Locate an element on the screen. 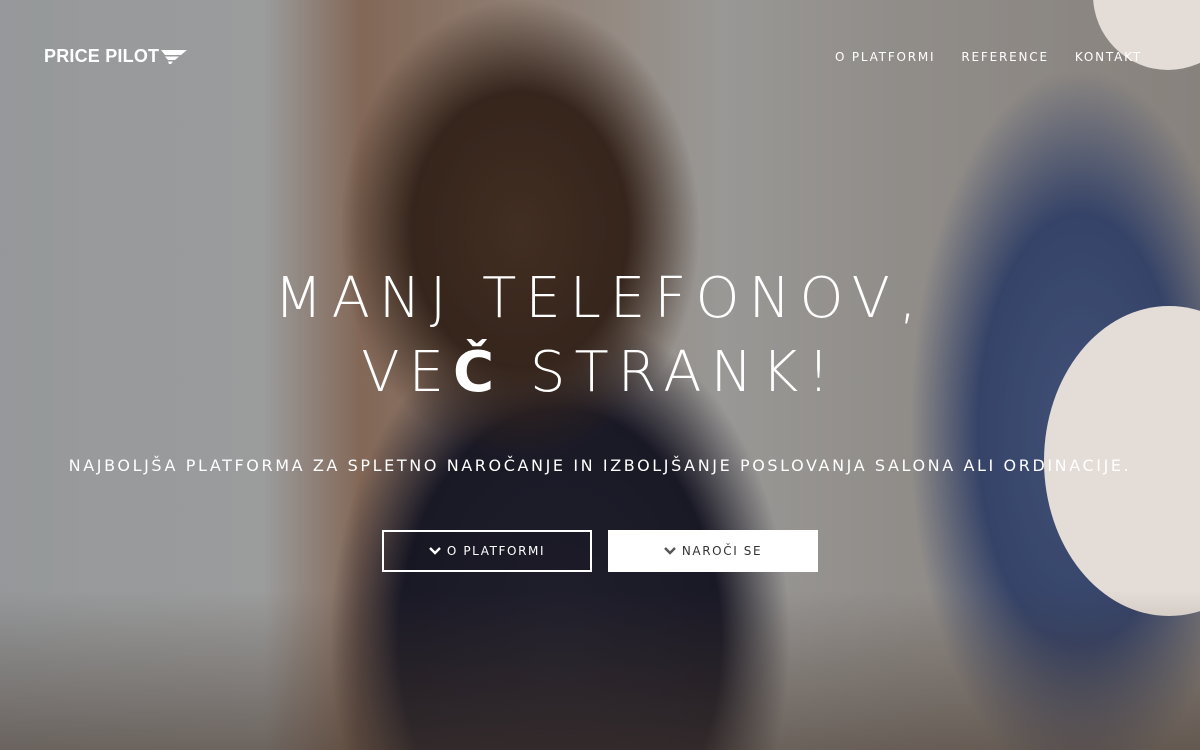 This screenshot has height=750, width=1200. o-platformi-button-label: O PLATFORMI is located at coordinates (496, 551).